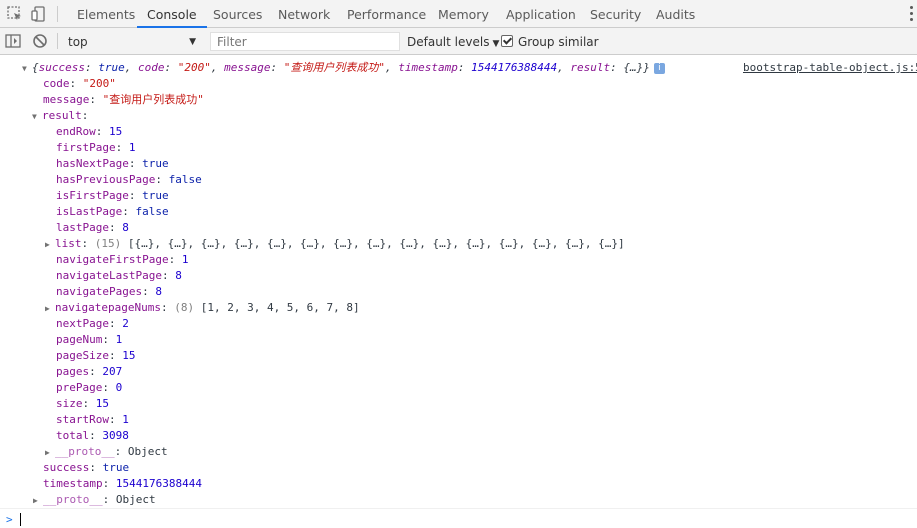 Image resolution: width=917 pixels, height=528 pixels. Describe the element at coordinates (40, 41) in the screenshot. I see `clear-console-icon` at that location.